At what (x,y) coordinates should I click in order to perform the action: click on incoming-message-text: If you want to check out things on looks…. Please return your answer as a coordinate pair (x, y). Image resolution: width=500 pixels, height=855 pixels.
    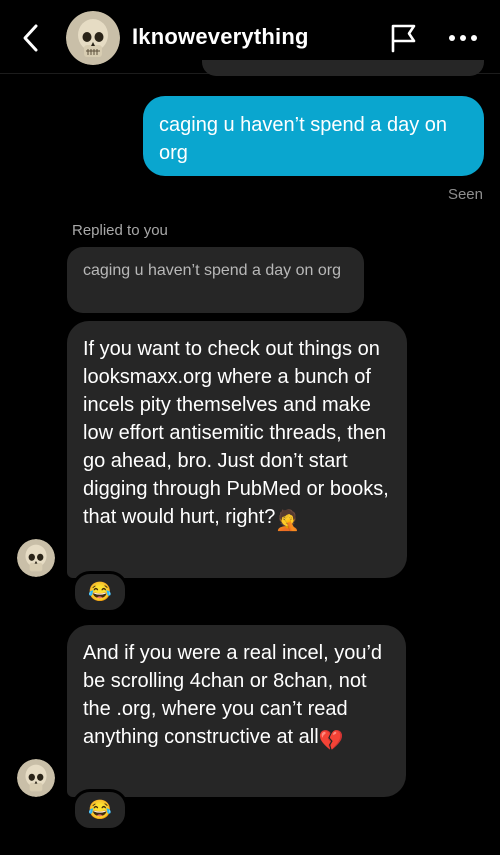
    Looking at the image, I should click on (236, 433).